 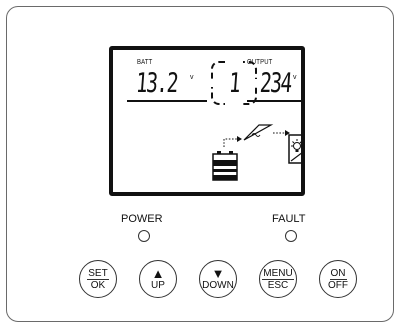 What do you see at coordinates (142, 219) in the screenshot?
I see `power-label: POWER` at bounding box center [142, 219].